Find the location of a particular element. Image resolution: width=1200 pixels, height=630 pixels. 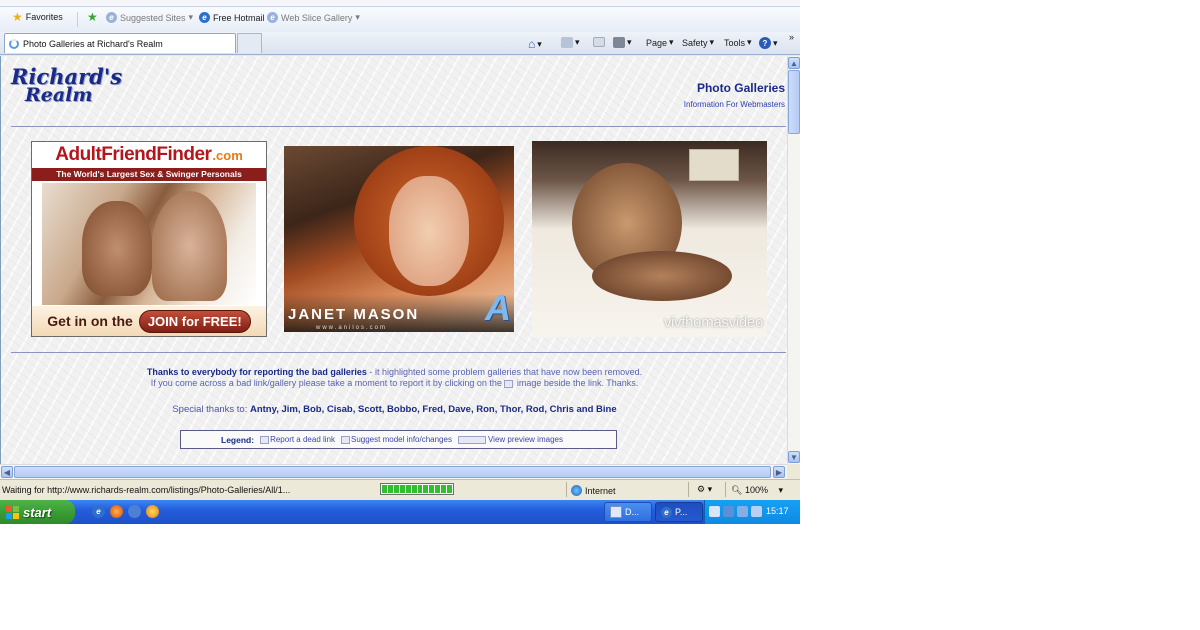

separator is located at coordinates (77, 19).